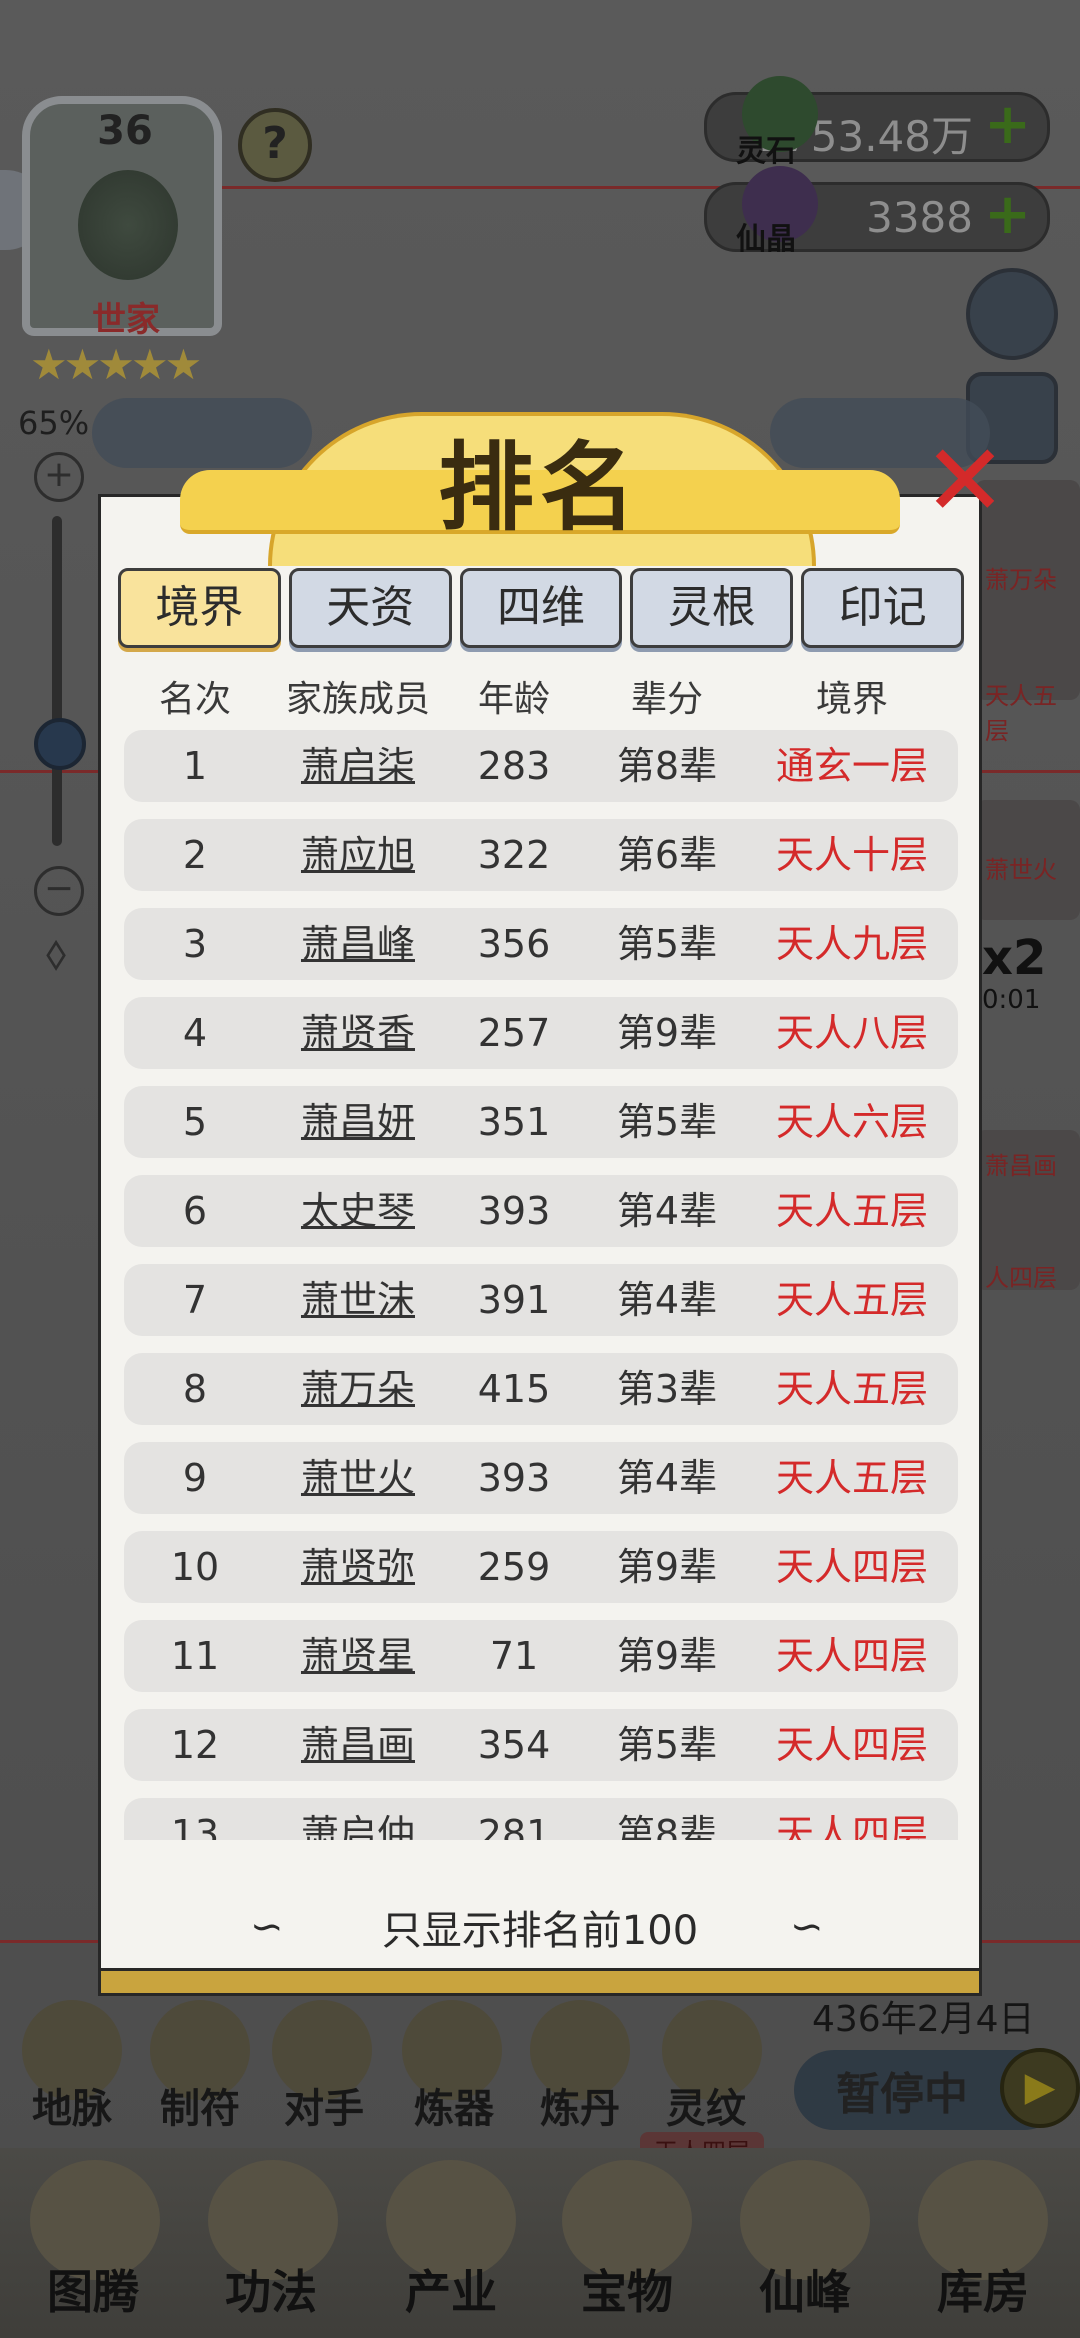  Describe the element at coordinates (1011, 1000) in the screenshot. I see `speed-timer: 0:01` at that location.